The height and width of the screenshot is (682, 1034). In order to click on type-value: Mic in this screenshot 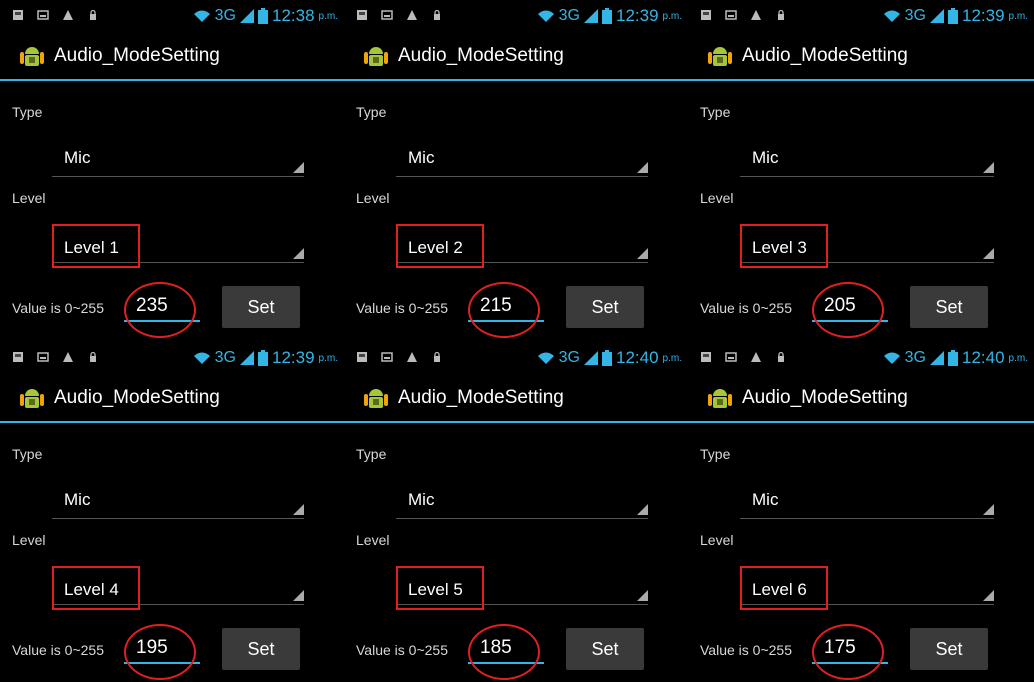, I will do `click(421, 157)`.